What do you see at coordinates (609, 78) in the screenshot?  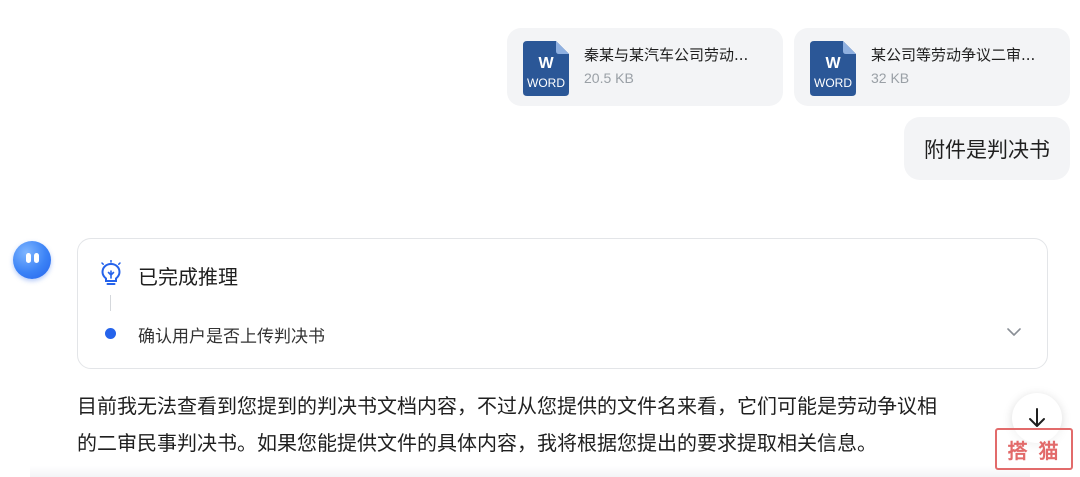 I see `attachment-size: 20.5 KB` at bounding box center [609, 78].